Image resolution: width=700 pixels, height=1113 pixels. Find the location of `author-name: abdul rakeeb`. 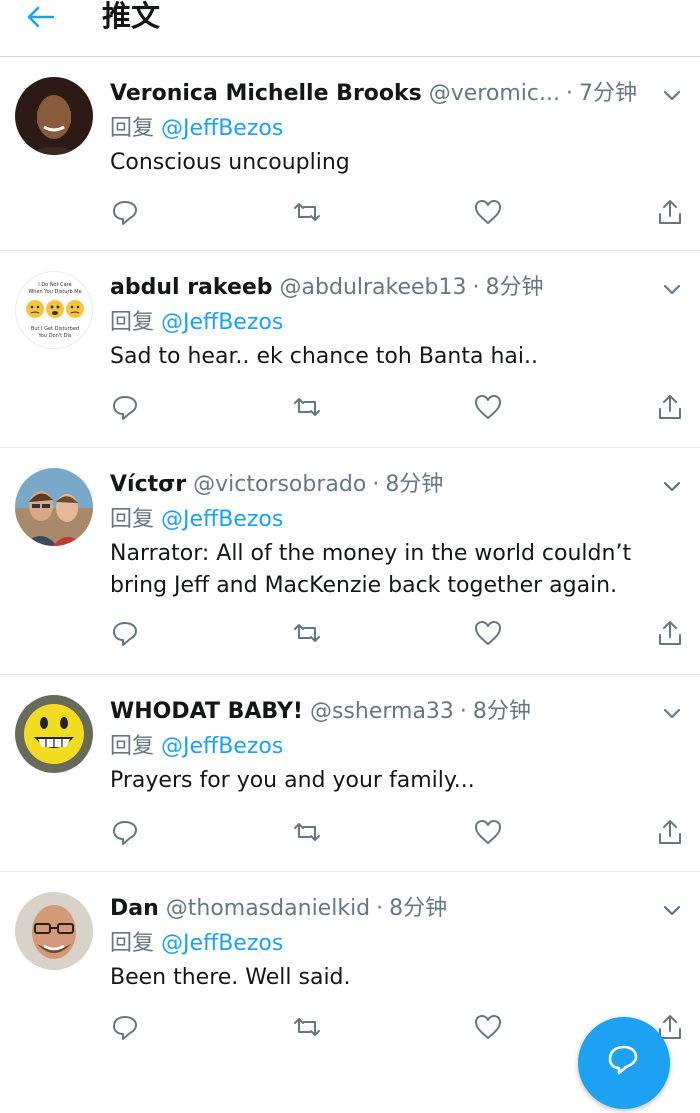

author-name: abdul rakeeb is located at coordinates (191, 287).